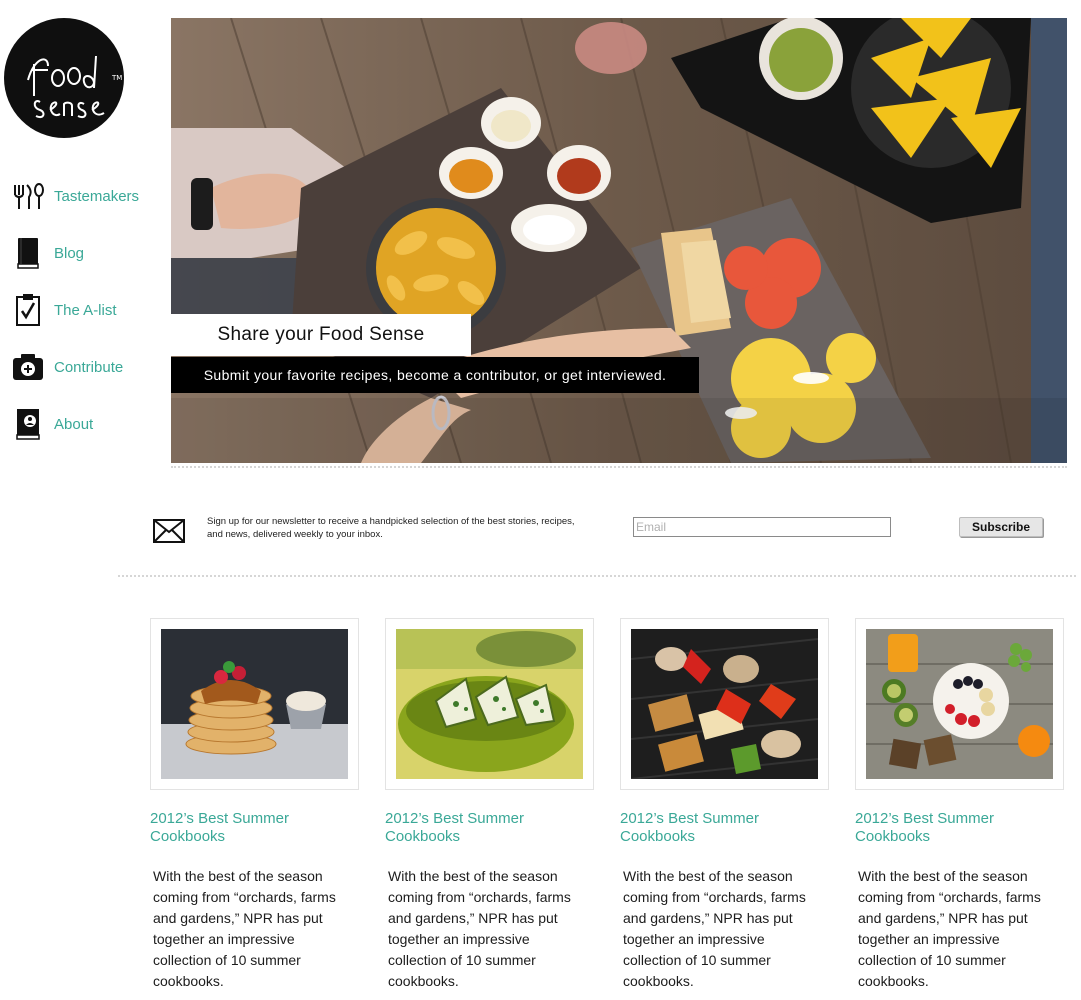 The image size is (1081, 1000). Describe the element at coordinates (117, 78) in the screenshot. I see `trademark-mark: TM` at that location.